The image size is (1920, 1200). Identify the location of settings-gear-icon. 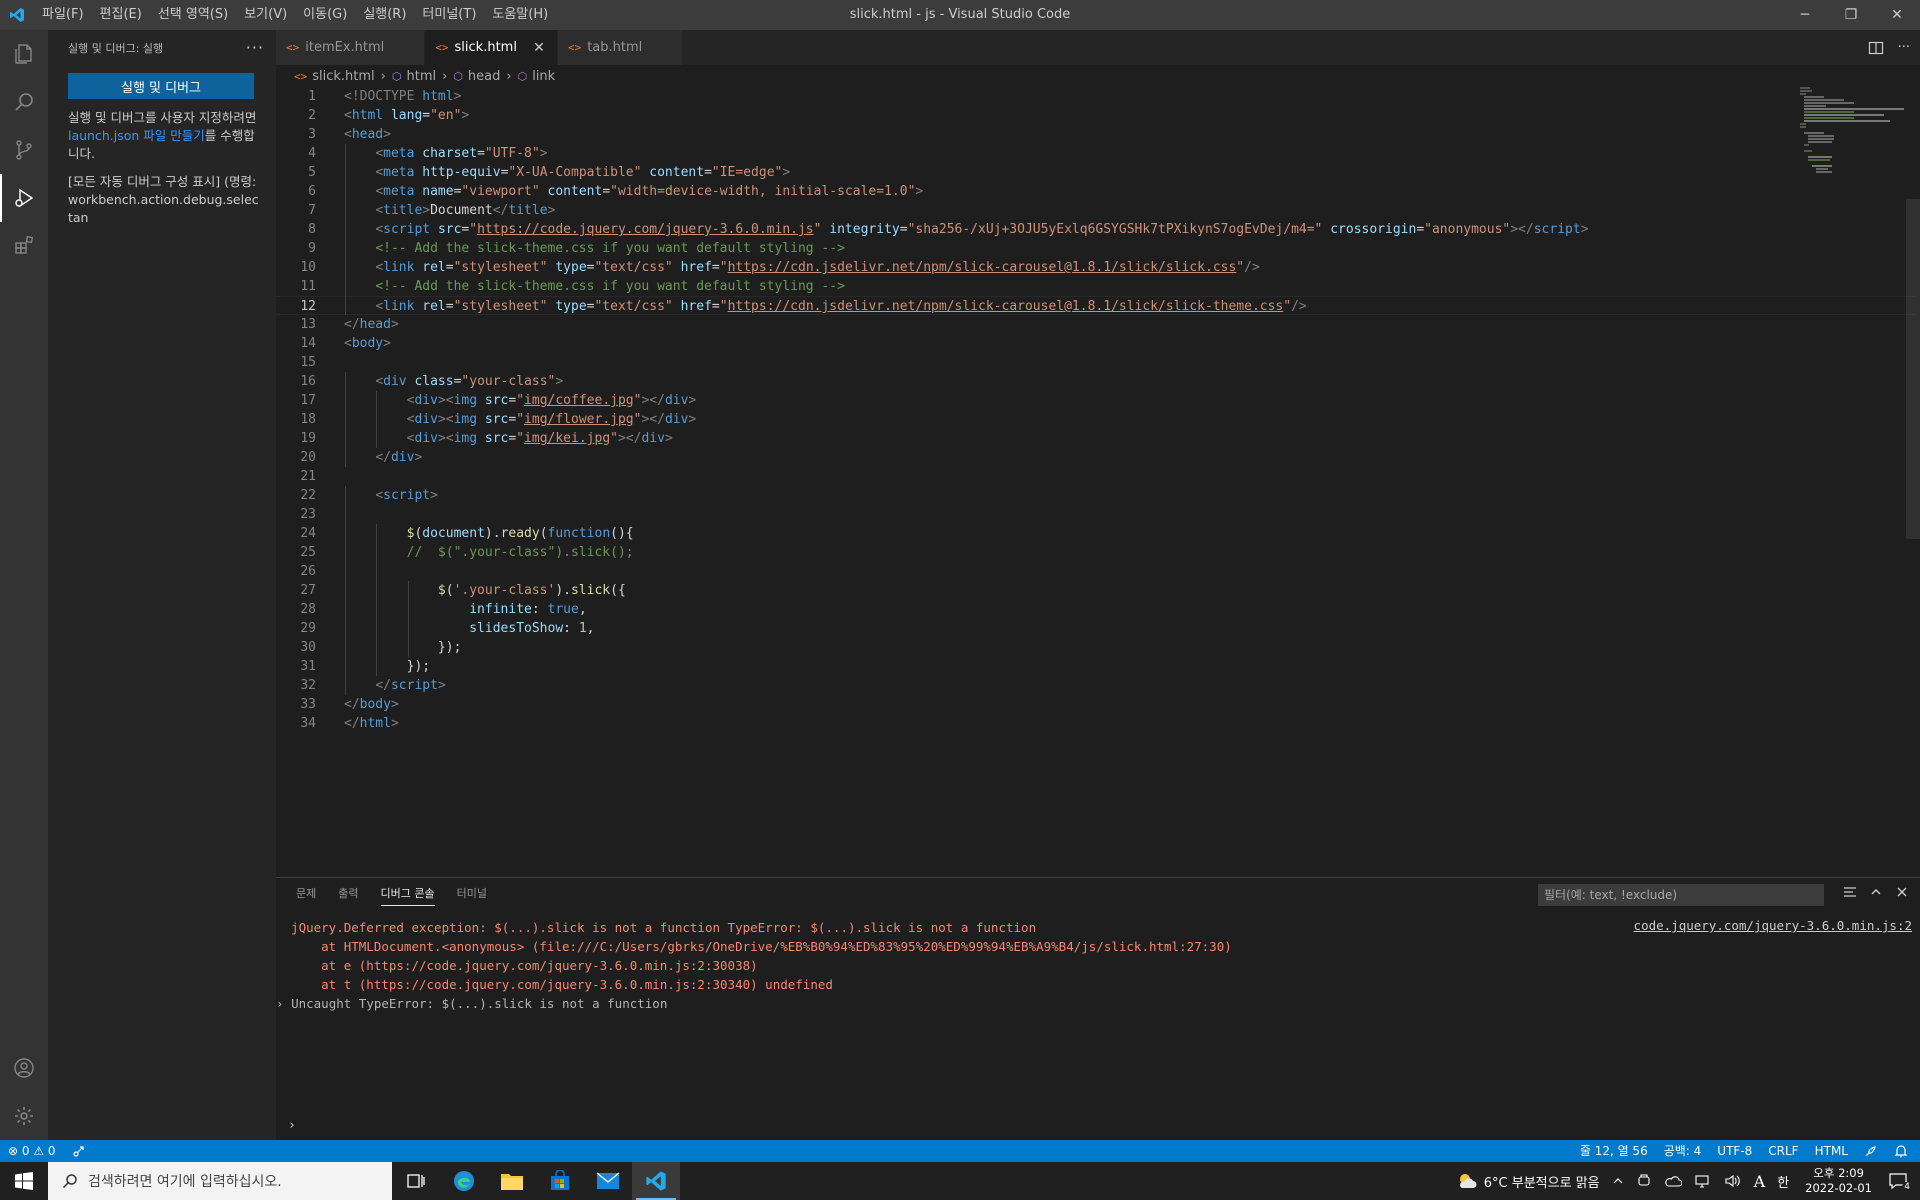
(24, 1116).